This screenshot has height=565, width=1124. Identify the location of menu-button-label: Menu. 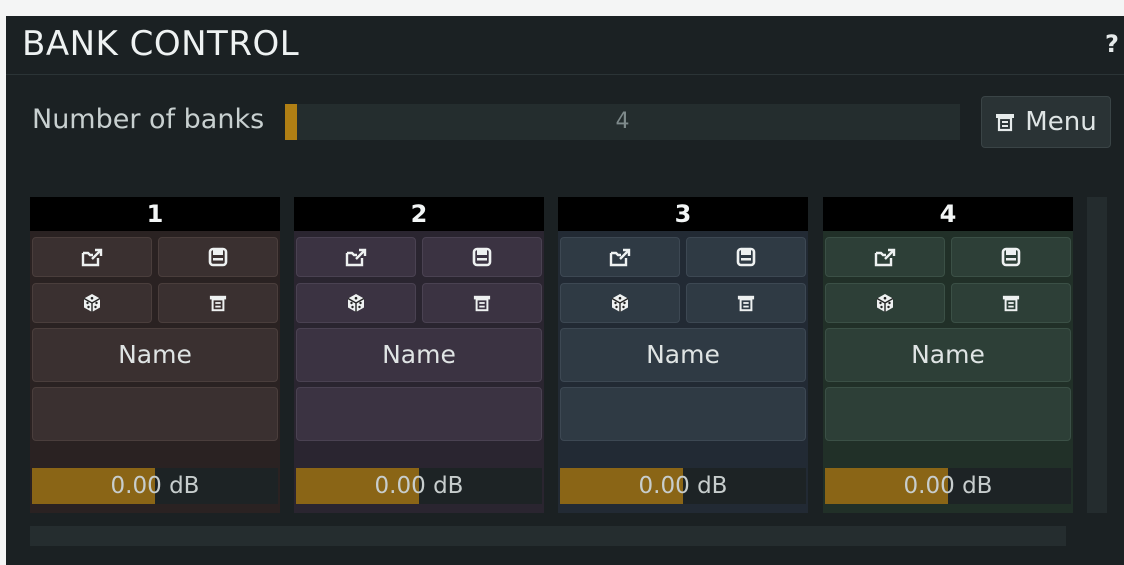
(1061, 122).